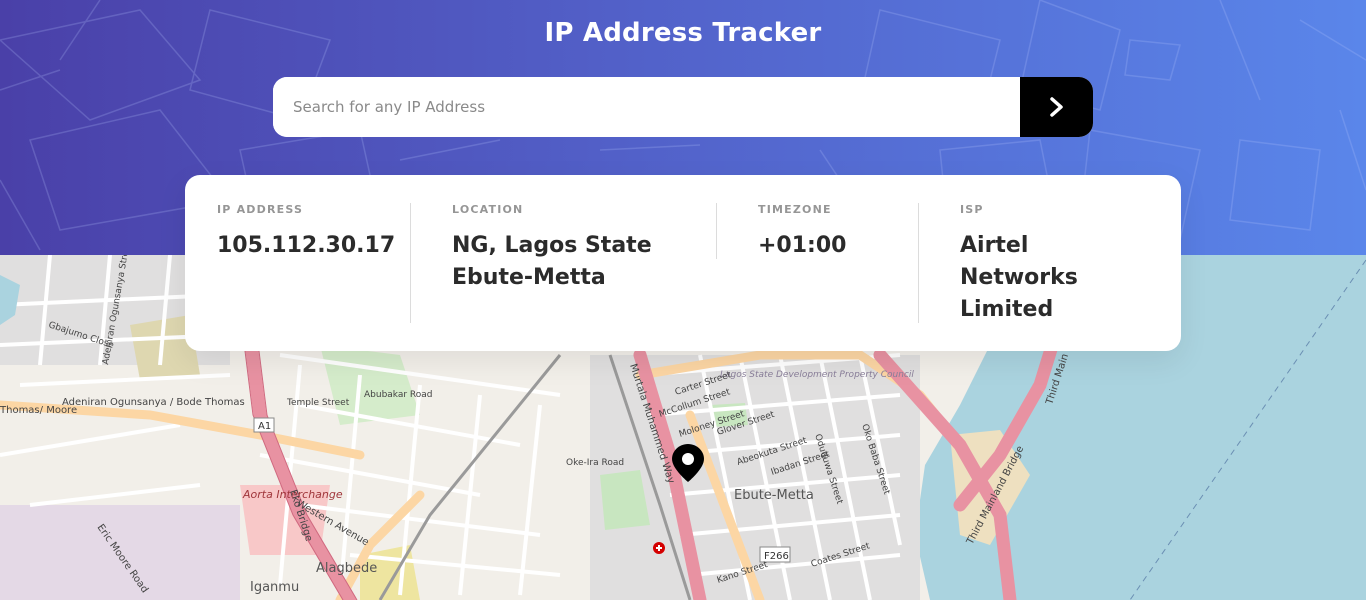  I want to click on search-submit-button, so click(1056, 107).